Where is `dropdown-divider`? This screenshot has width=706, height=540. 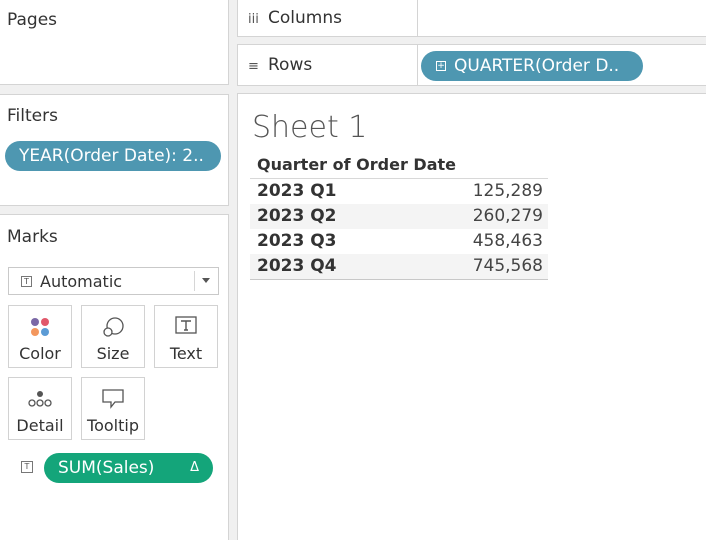 dropdown-divider is located at coordinates (194, 281).